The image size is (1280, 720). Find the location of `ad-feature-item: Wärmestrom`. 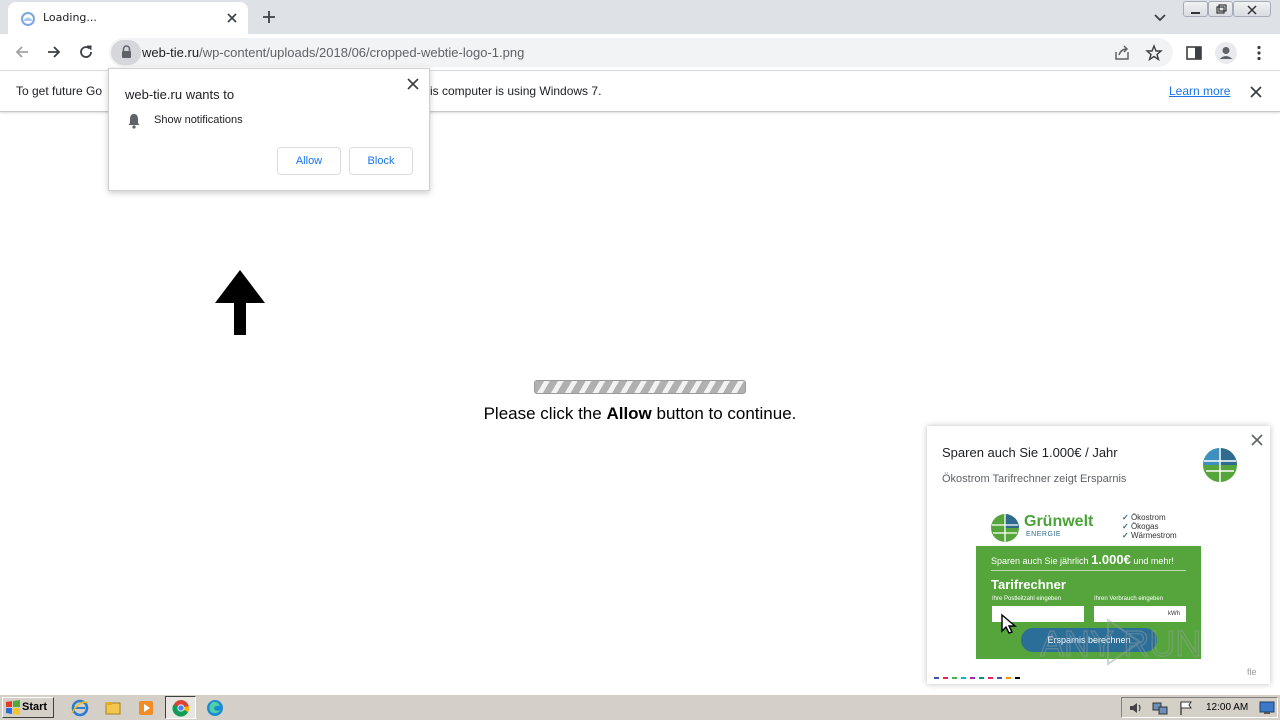

ad-feature-item: Wärmestrom is located at coordinates (1149, 535).